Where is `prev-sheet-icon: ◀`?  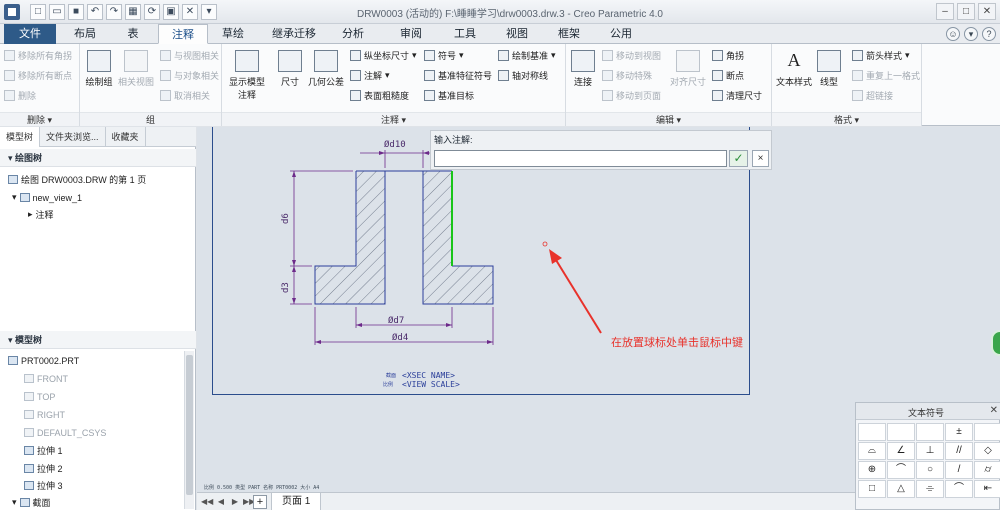 prev-sheet-icon: ◀ is located at coordinates (221, 502).